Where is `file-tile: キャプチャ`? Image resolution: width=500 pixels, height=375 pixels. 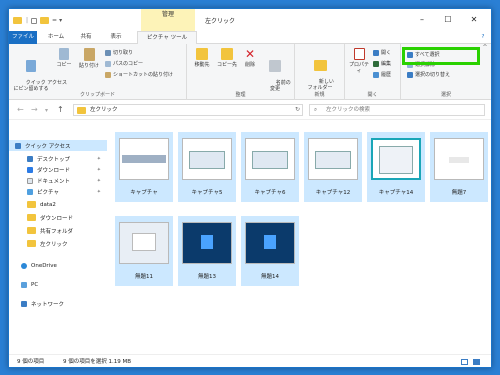 file-tile: キャプチャ is located at coordinates (144, 167).